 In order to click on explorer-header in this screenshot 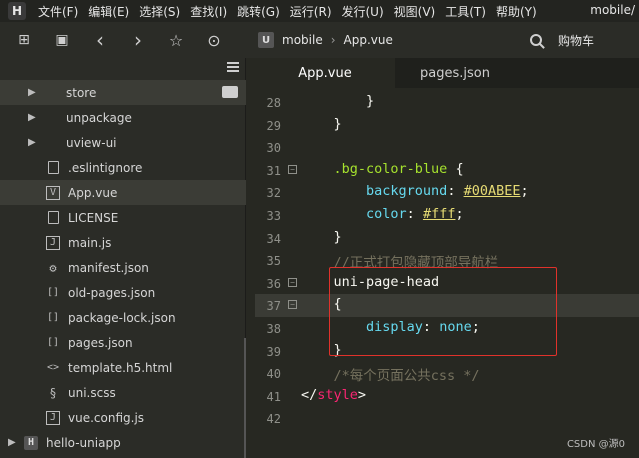, I will do `click(122, 69)`.